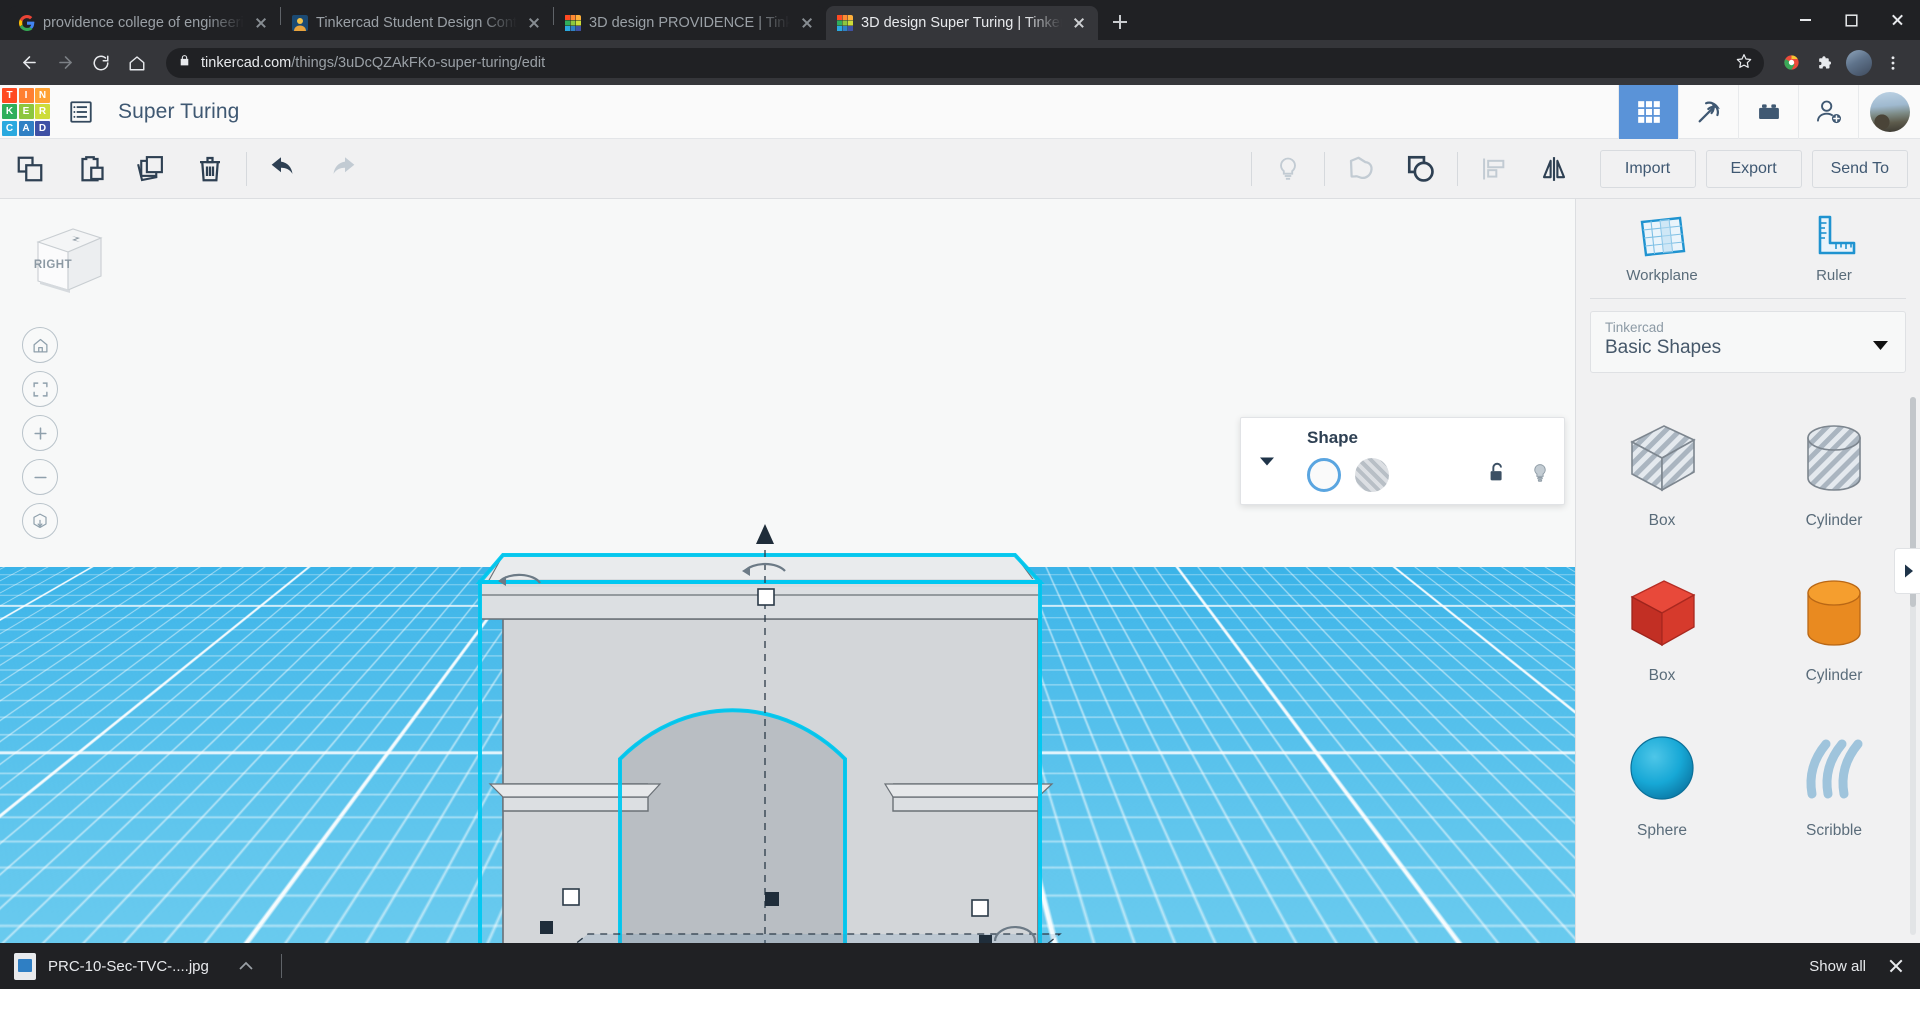 The height and width of the screenshot is (1030, 1920). Describe the element at coordinates (1333, 437) in the screenshot. I see `shape-panel-title: Shape` at that location.